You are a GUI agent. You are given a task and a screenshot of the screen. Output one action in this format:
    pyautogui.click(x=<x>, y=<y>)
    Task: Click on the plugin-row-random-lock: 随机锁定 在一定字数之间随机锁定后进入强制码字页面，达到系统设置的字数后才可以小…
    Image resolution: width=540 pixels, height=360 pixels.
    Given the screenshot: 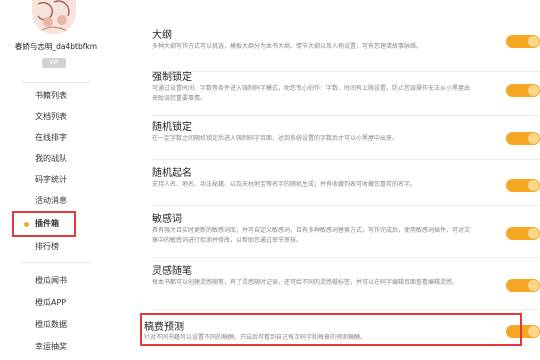 What is the action you would take?
    pyautogui.click(x=346, y=138)
    